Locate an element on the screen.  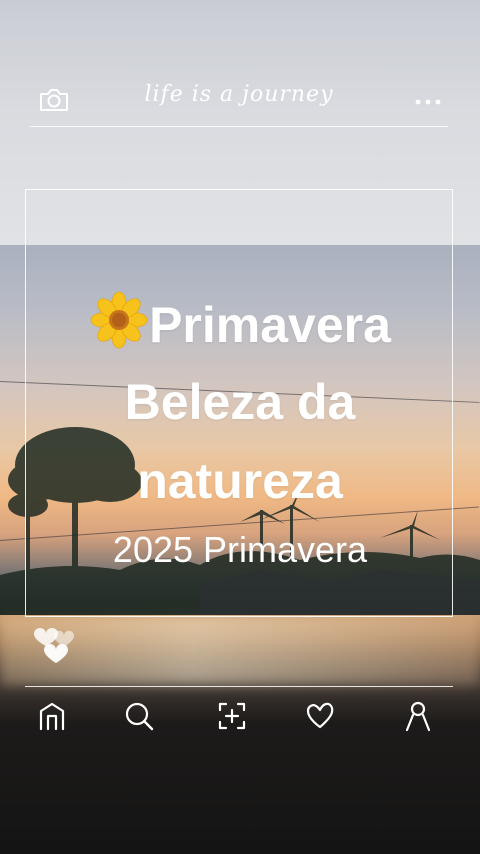
title-text: Primavera is located at coordinates (270, 325).